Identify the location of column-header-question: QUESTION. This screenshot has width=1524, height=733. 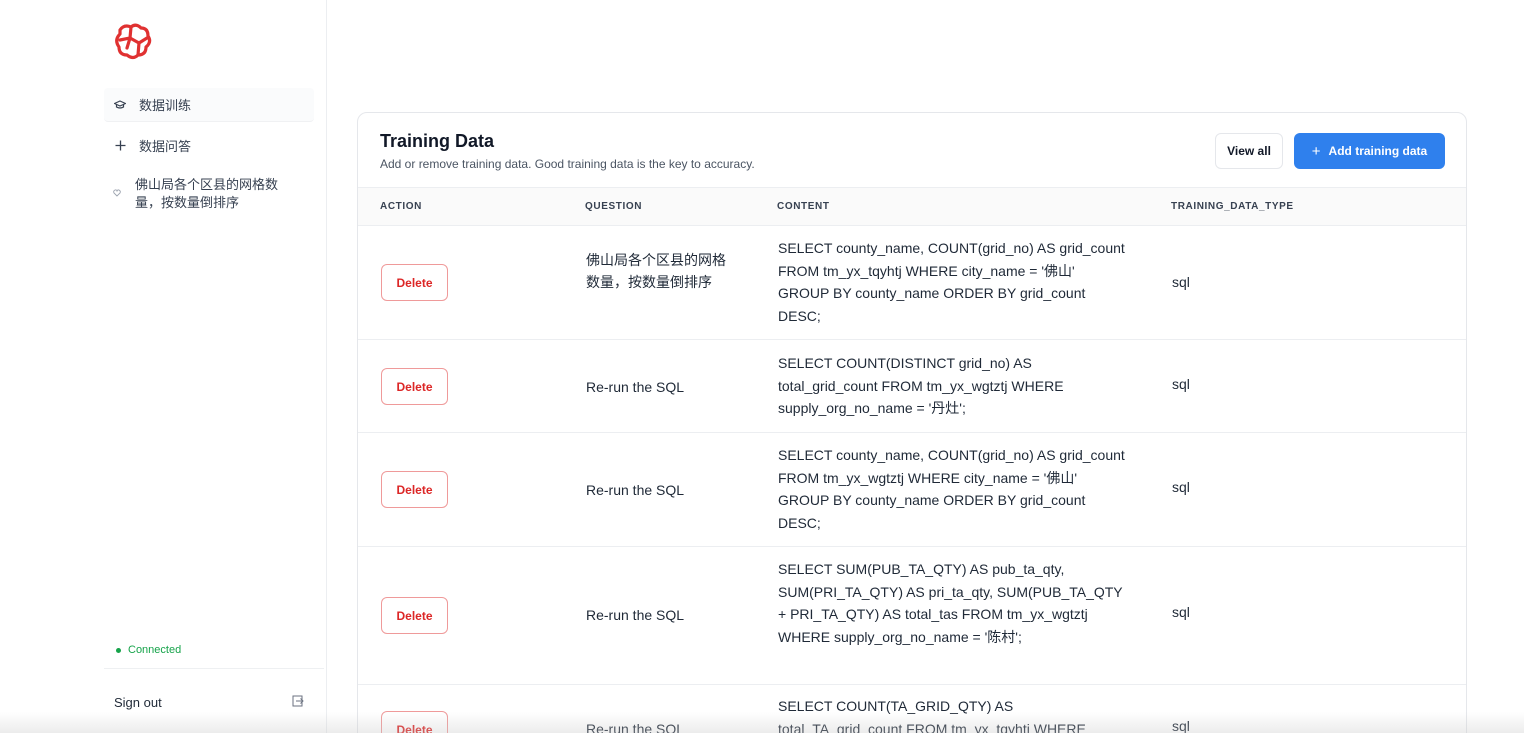
(614, 206).